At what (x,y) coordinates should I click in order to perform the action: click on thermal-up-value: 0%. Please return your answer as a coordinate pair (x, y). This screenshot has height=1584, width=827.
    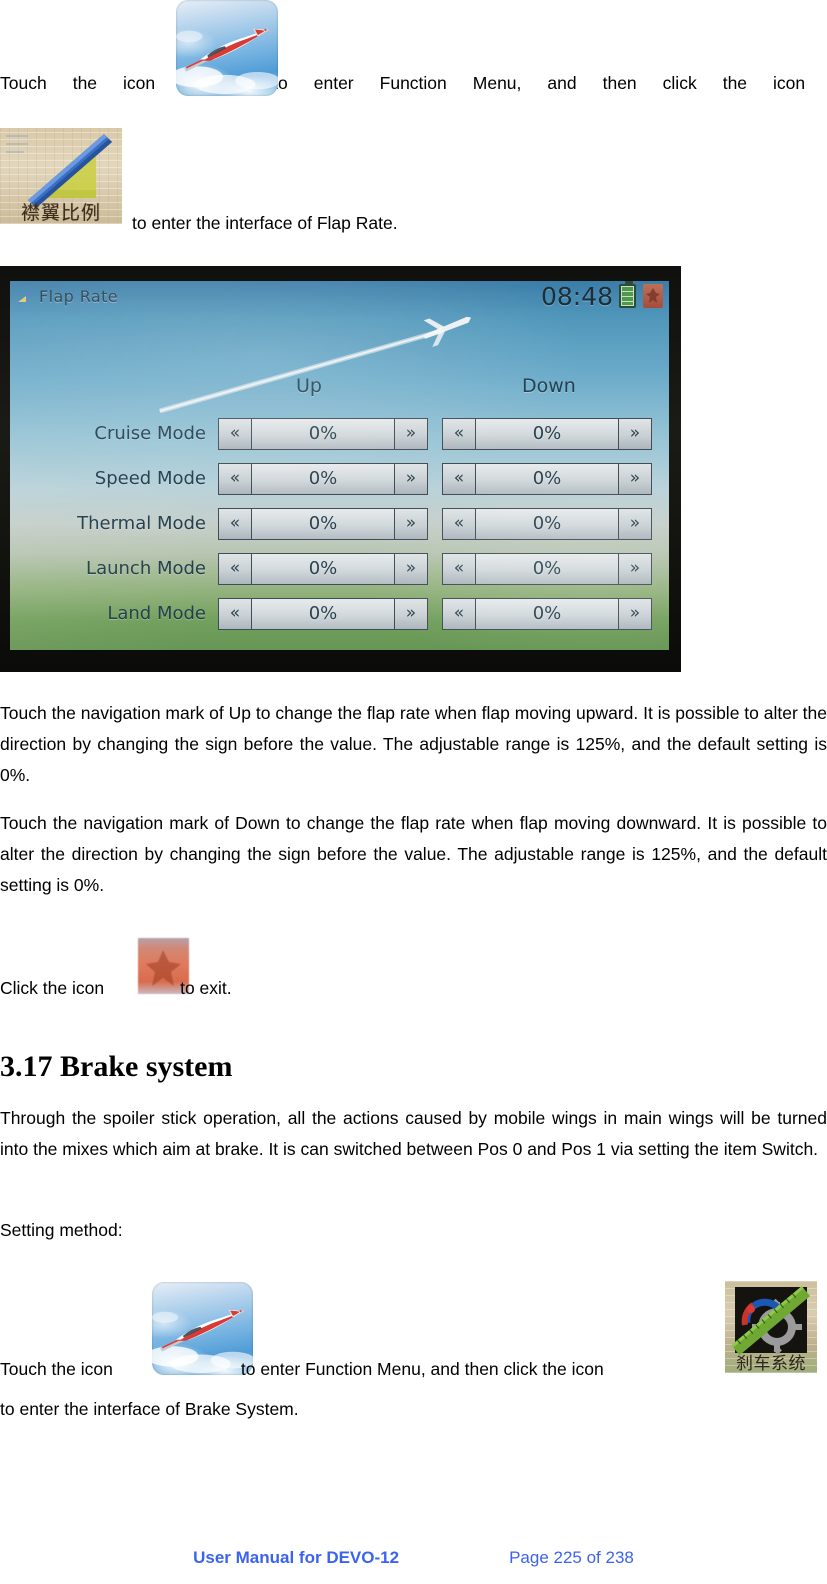
    Looking at the image, I should click on (323, 523).